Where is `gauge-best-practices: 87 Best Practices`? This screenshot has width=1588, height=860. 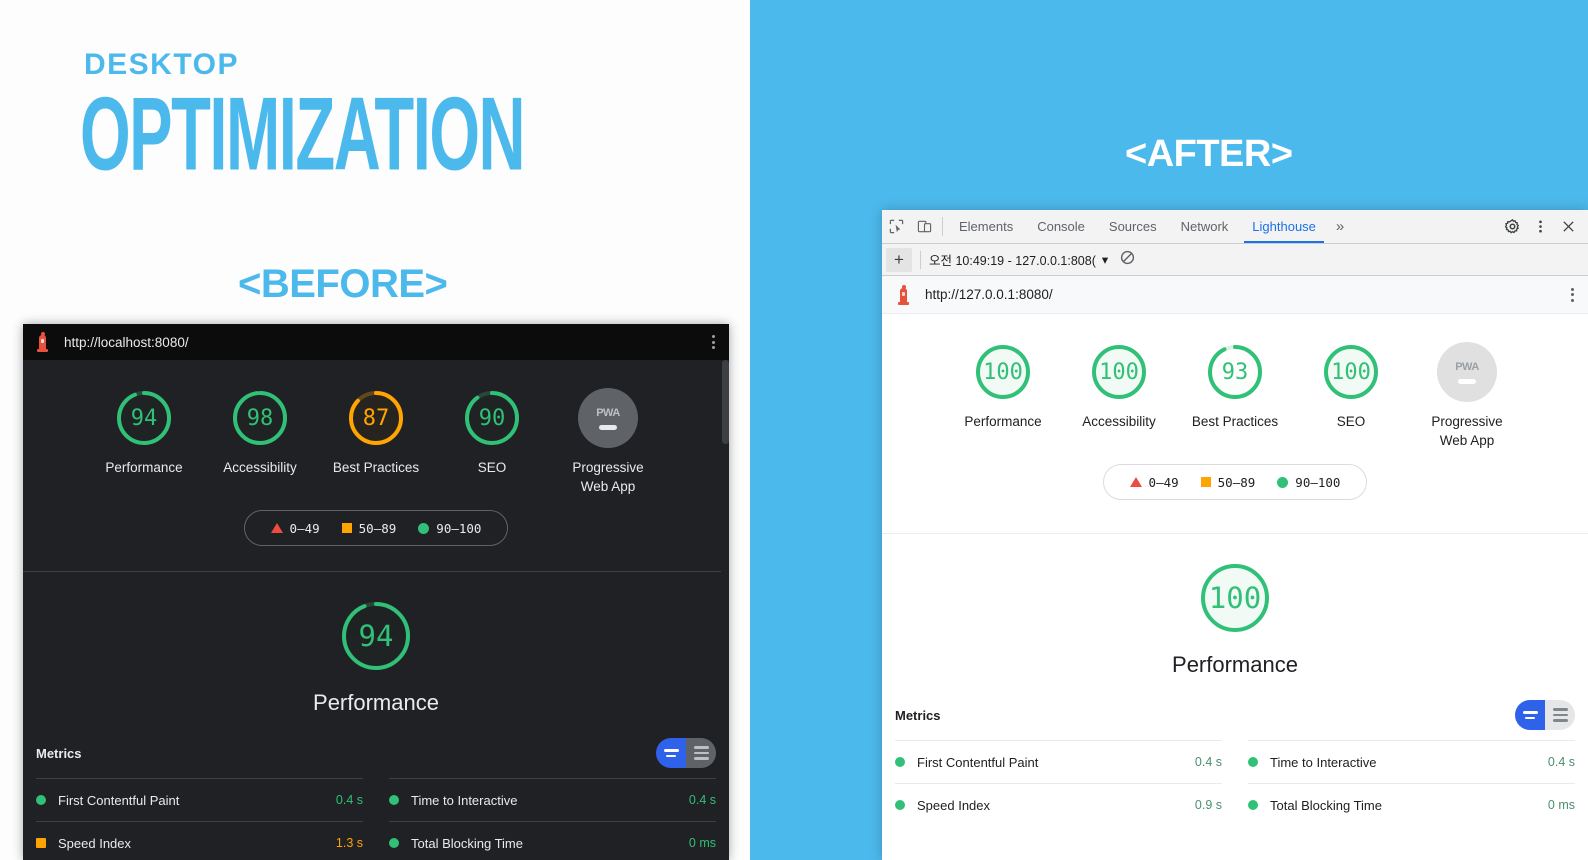
gauge-best-practices: 87 Best Practices is located at coordinates (376, 442).